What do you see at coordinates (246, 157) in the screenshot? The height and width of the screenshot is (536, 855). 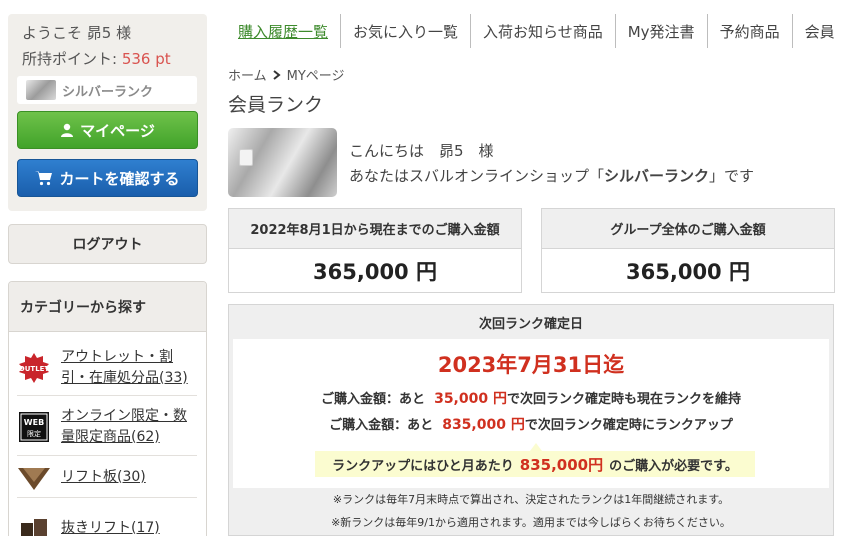 I see `card-chip-icon` at bounding box center [246, 157].